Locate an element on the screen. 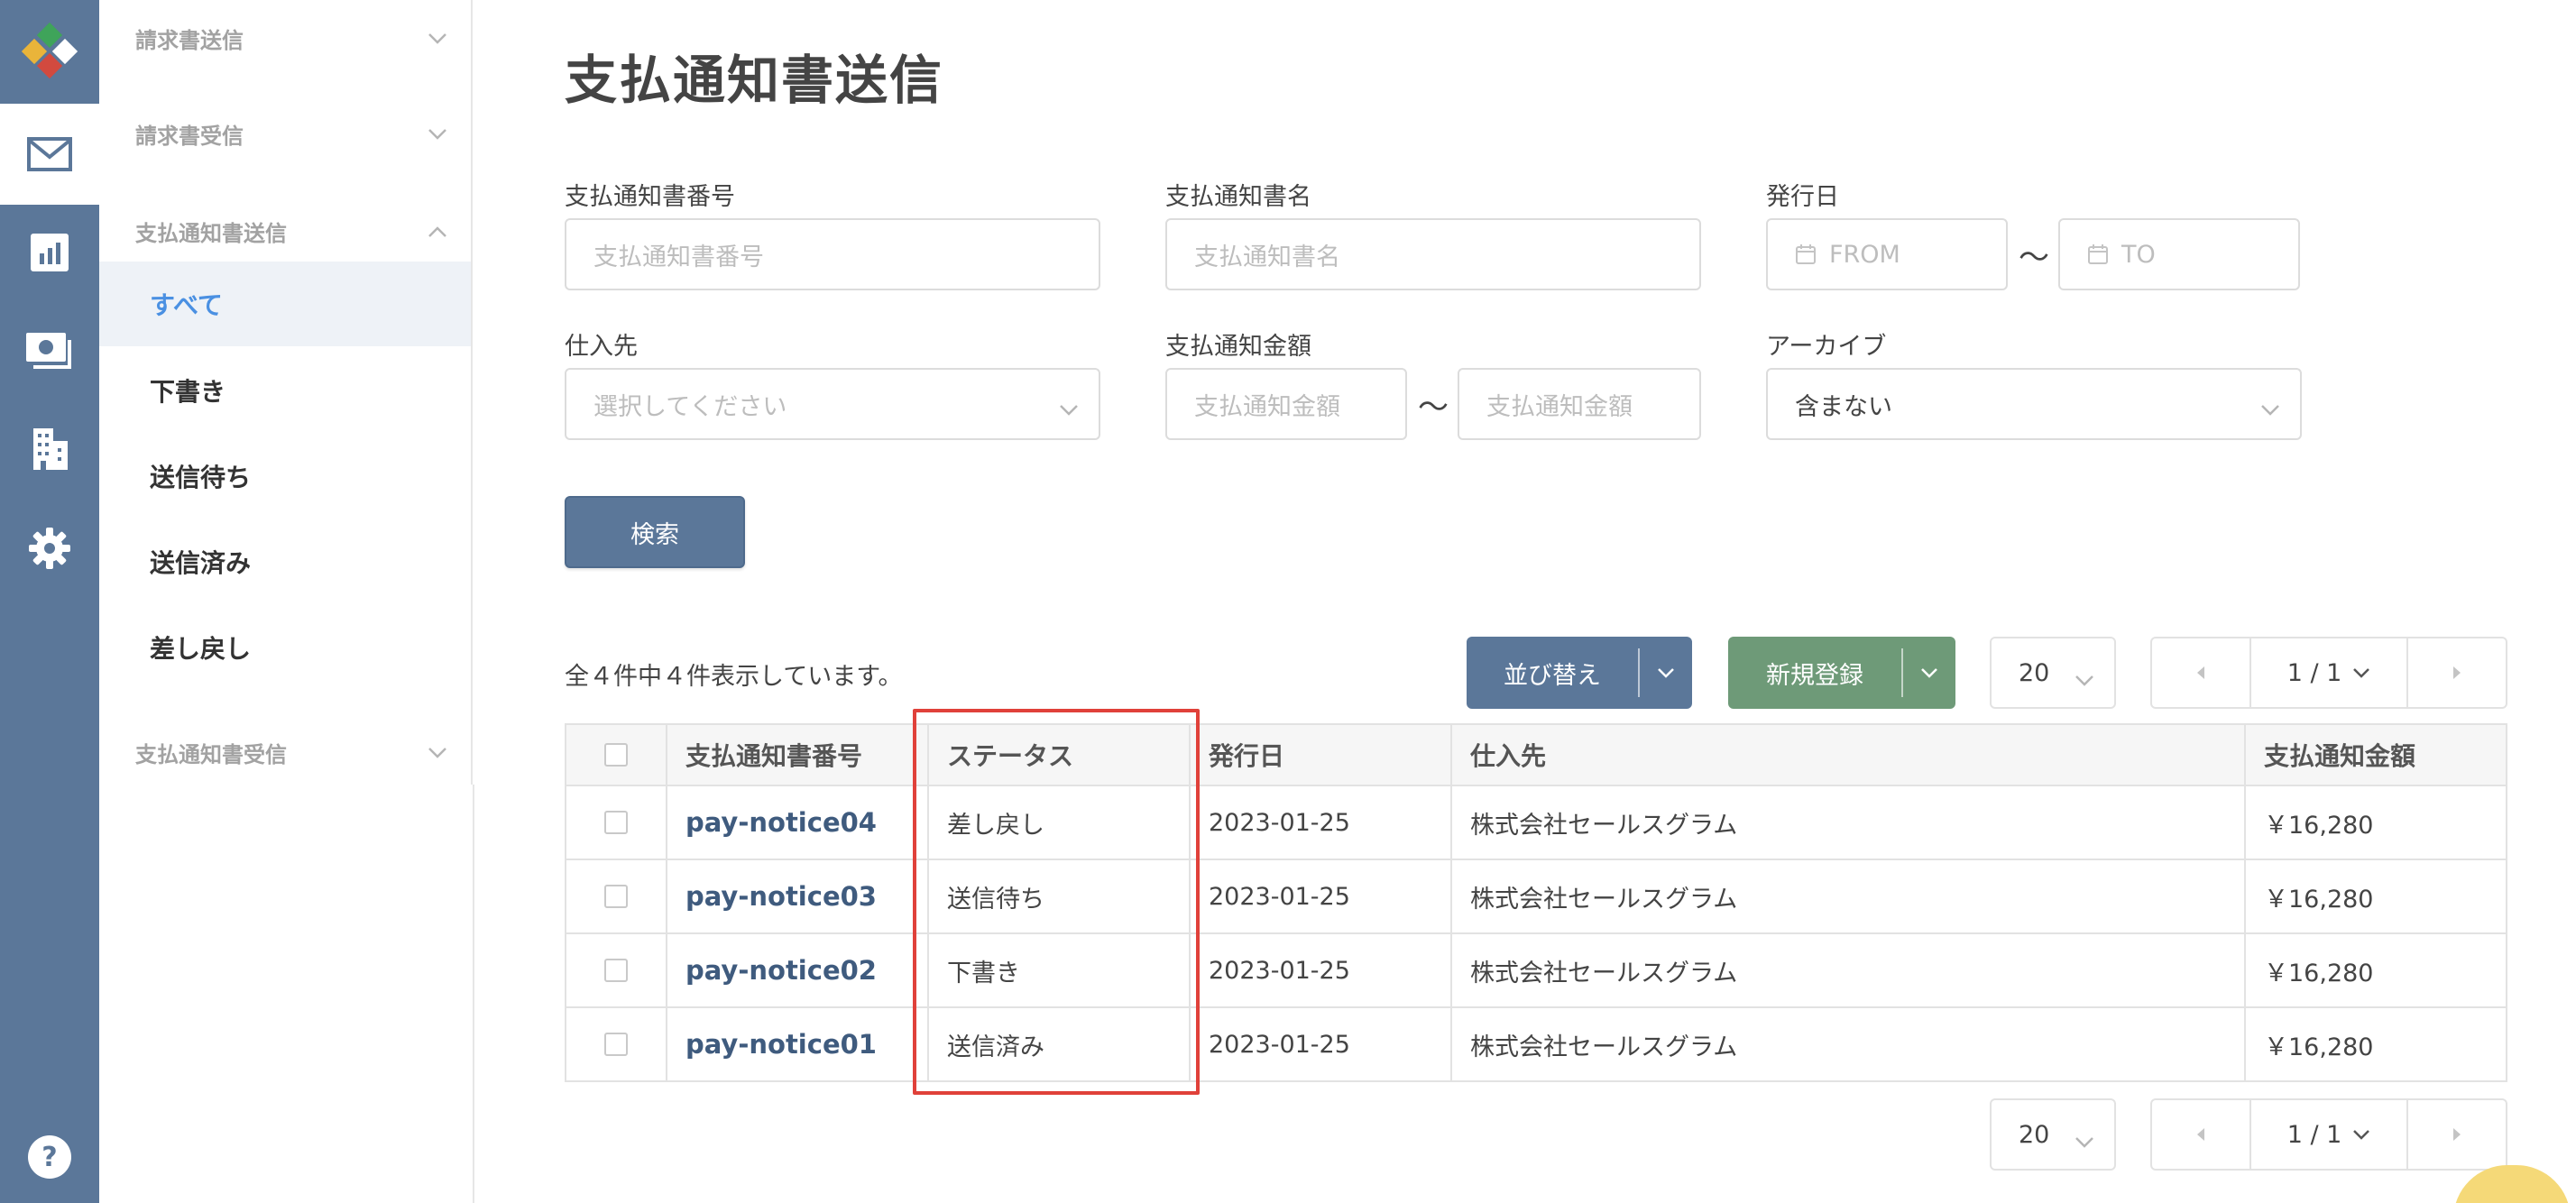 The image size is (2576, 1203). name-label: 支払通知書名 is located at coordinates (1238, 197).